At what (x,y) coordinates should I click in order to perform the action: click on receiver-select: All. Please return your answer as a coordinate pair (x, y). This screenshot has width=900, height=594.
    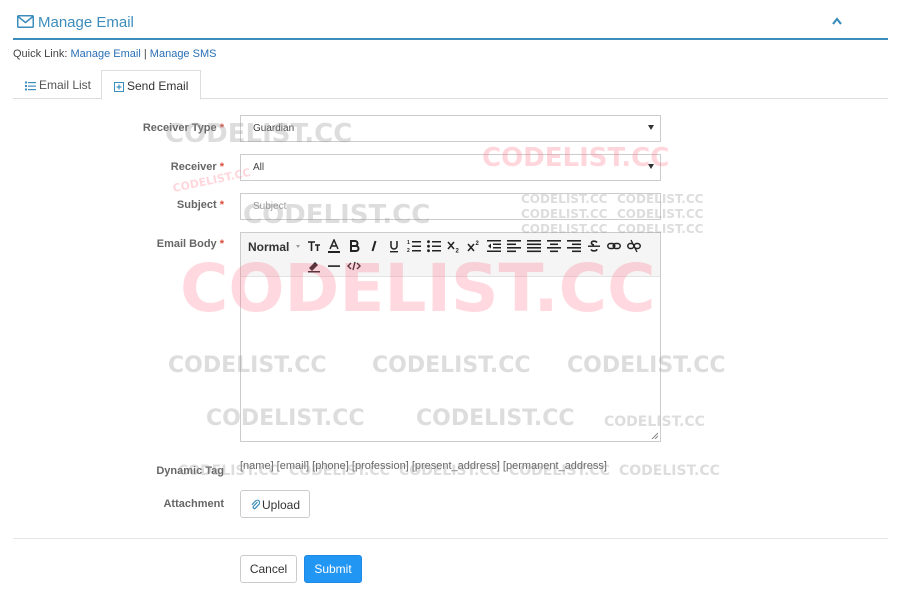
    Looking at the image, I should click on (450, 167).